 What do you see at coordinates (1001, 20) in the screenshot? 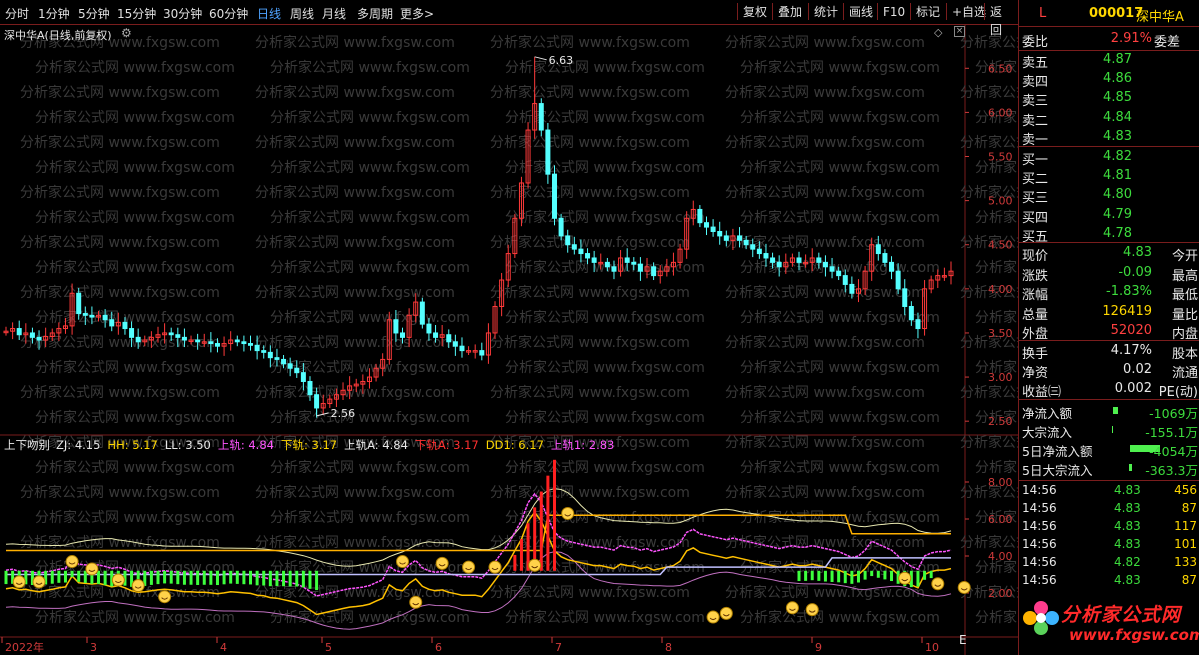
I see `toolbar-button-7: 返回` at bounding box center [1001, 20].